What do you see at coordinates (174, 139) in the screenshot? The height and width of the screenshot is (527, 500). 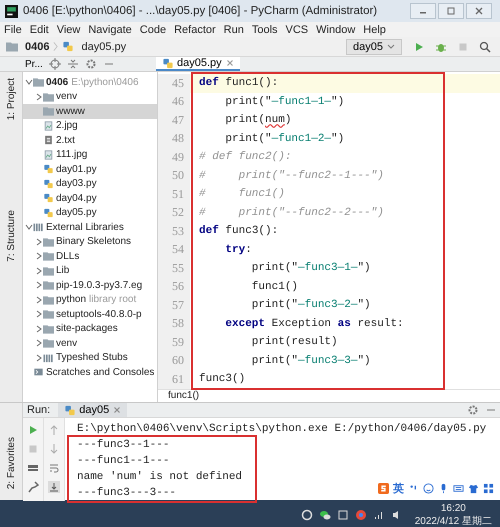 I see `line-number: 48` at bounding box center [174, 139].